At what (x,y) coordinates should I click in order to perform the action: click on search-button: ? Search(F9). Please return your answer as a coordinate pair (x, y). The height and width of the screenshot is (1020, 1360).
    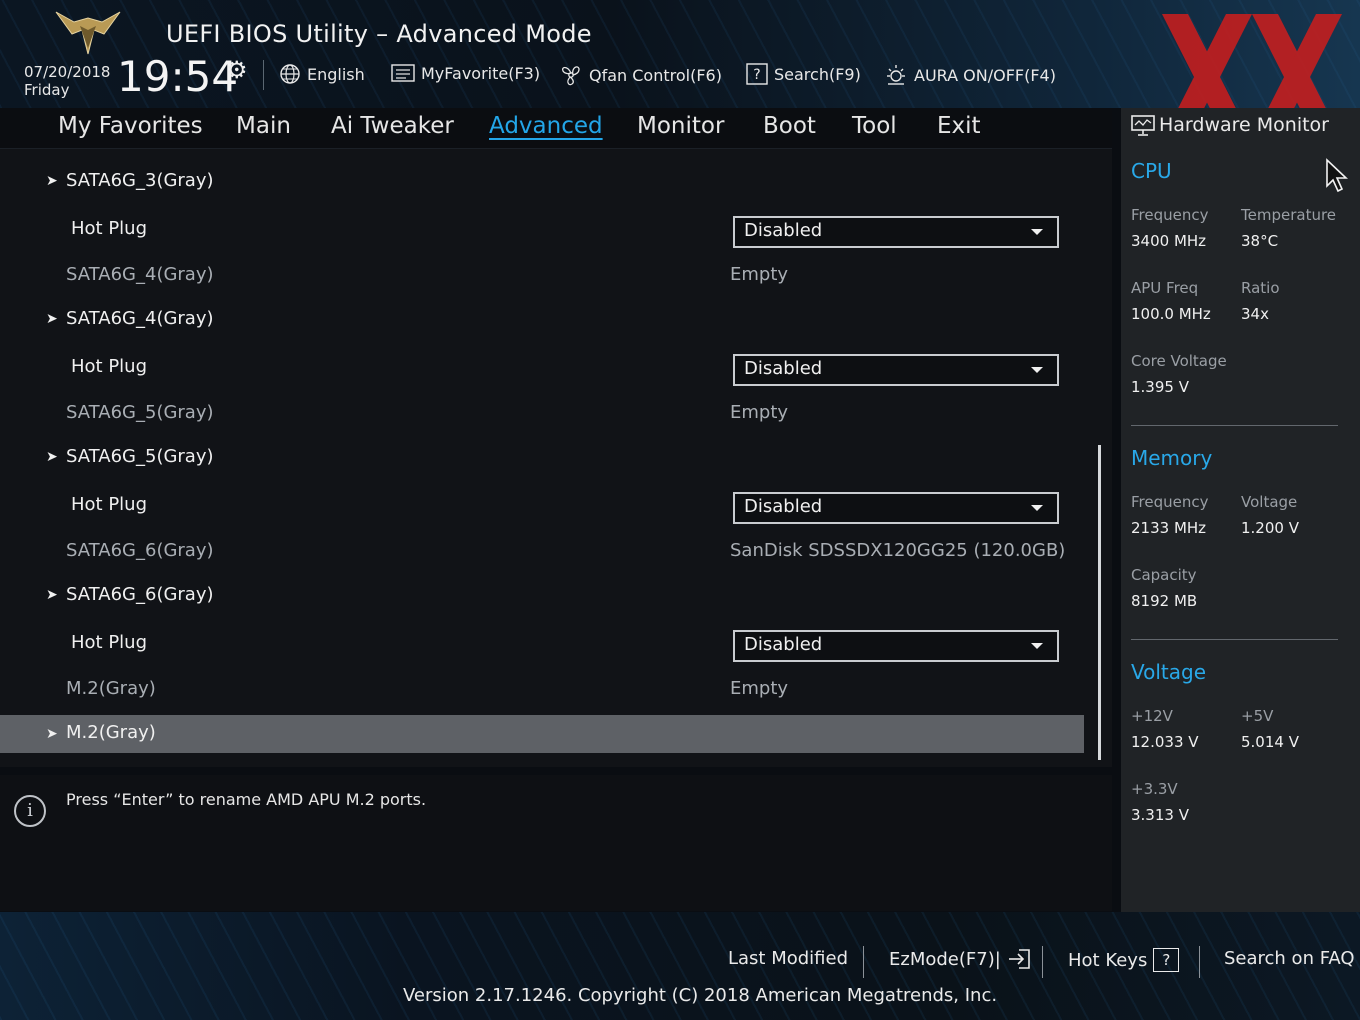
    Looking at the image, I should click on (803, 74).